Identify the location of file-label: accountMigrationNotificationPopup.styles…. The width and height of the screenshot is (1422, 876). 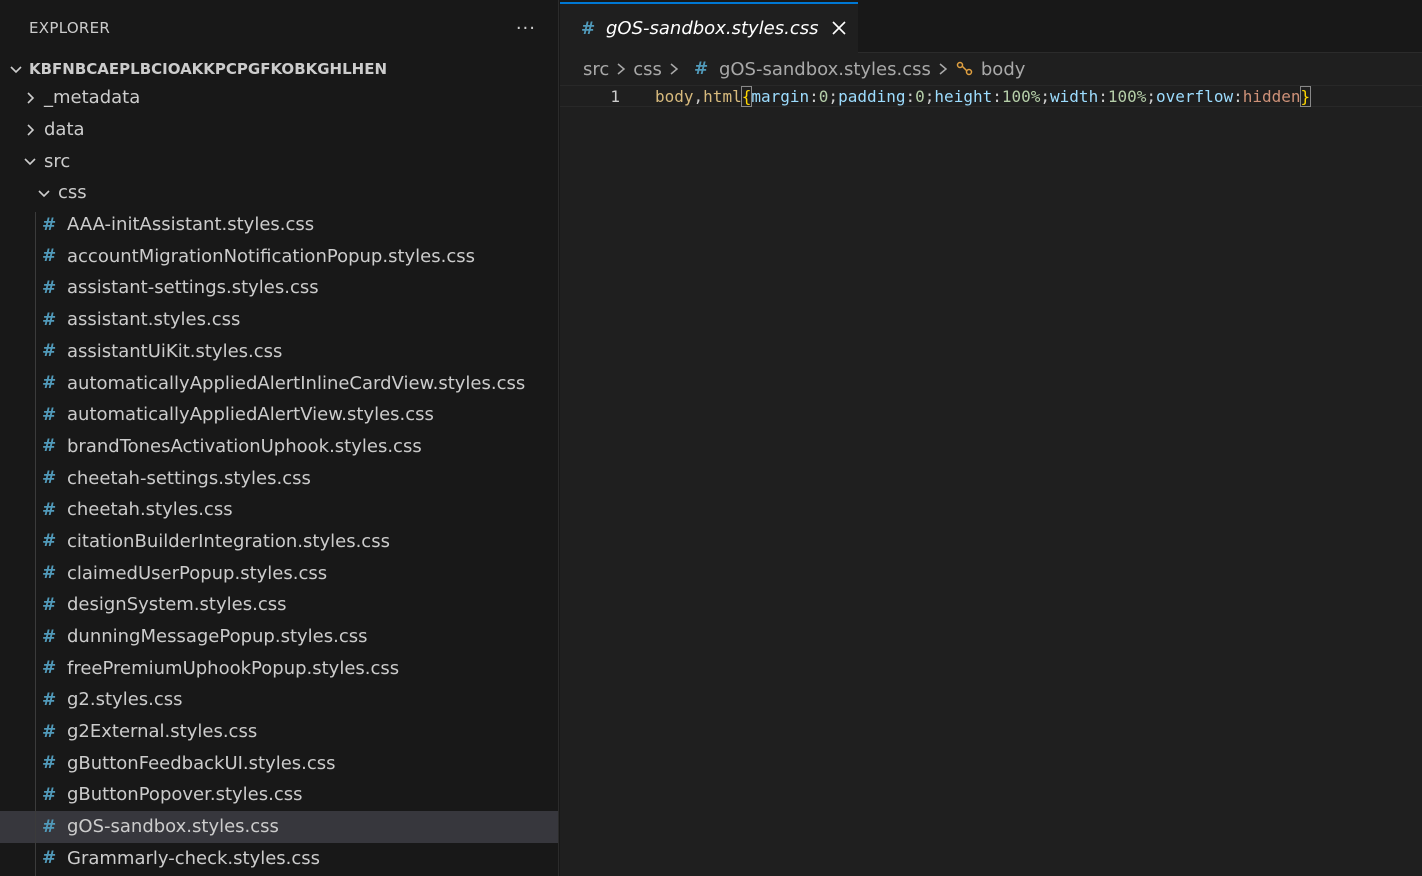
(271, 256).